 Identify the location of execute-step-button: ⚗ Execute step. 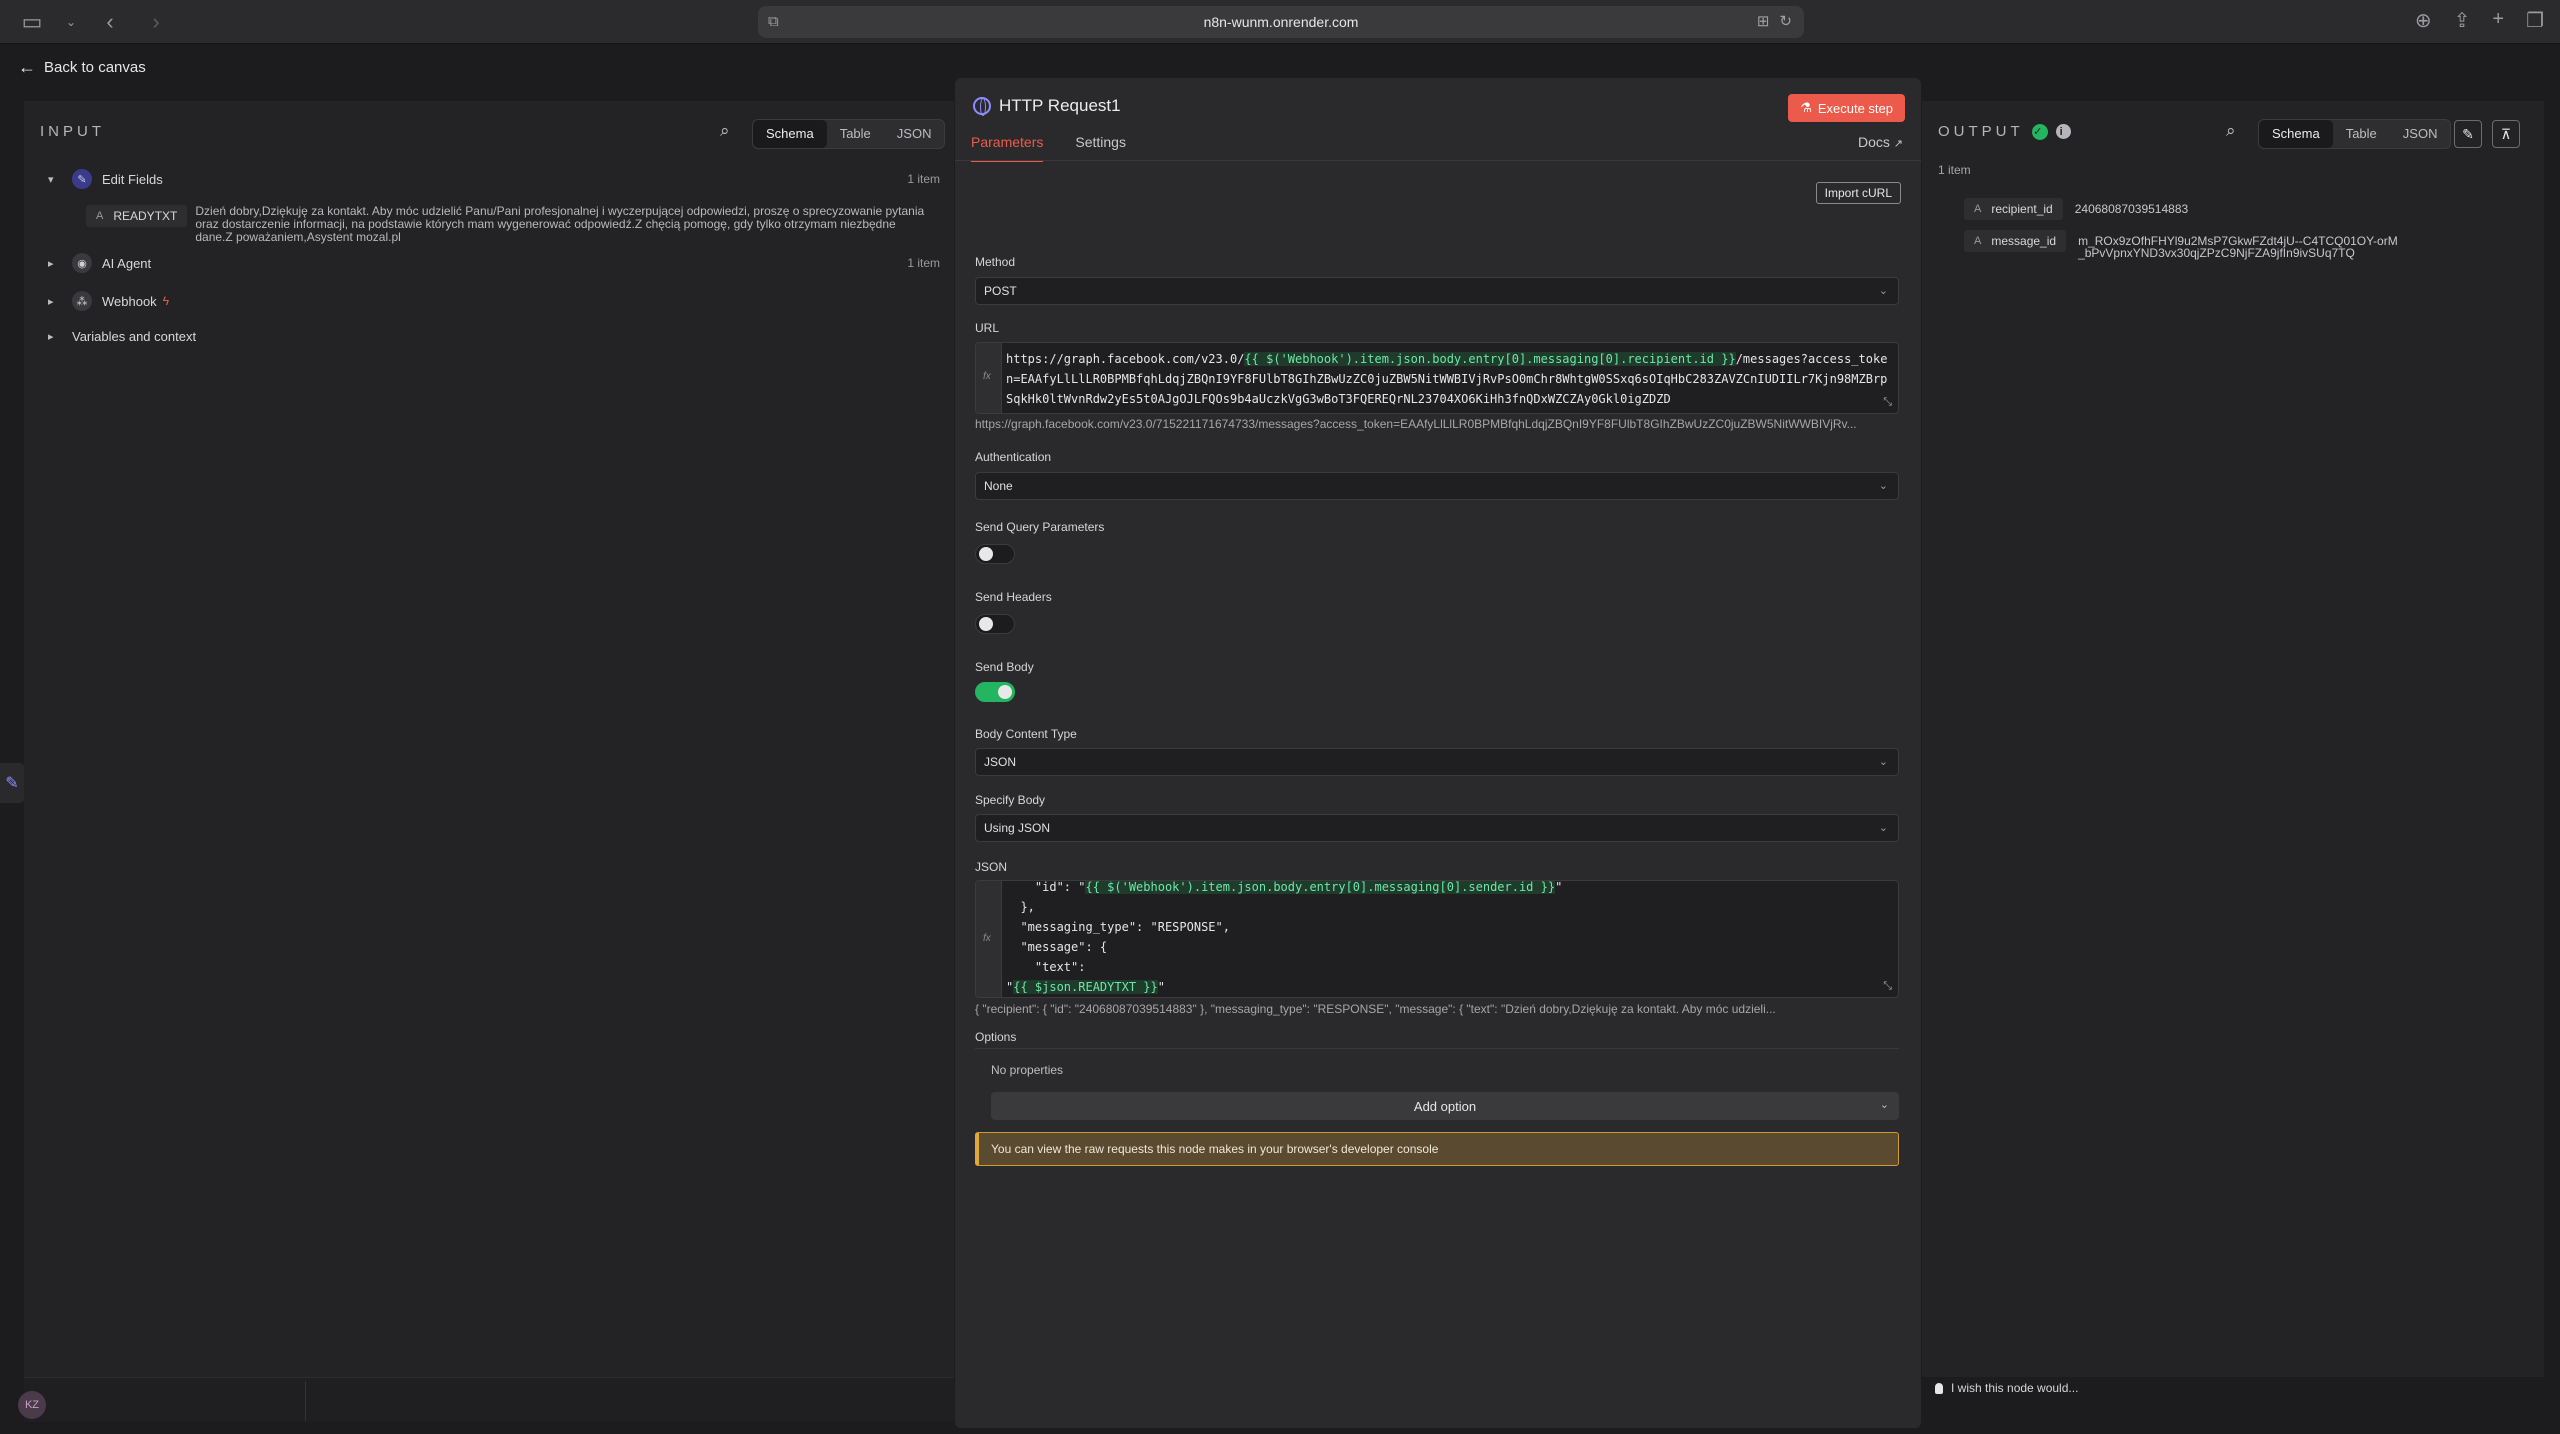
(1846, 108).